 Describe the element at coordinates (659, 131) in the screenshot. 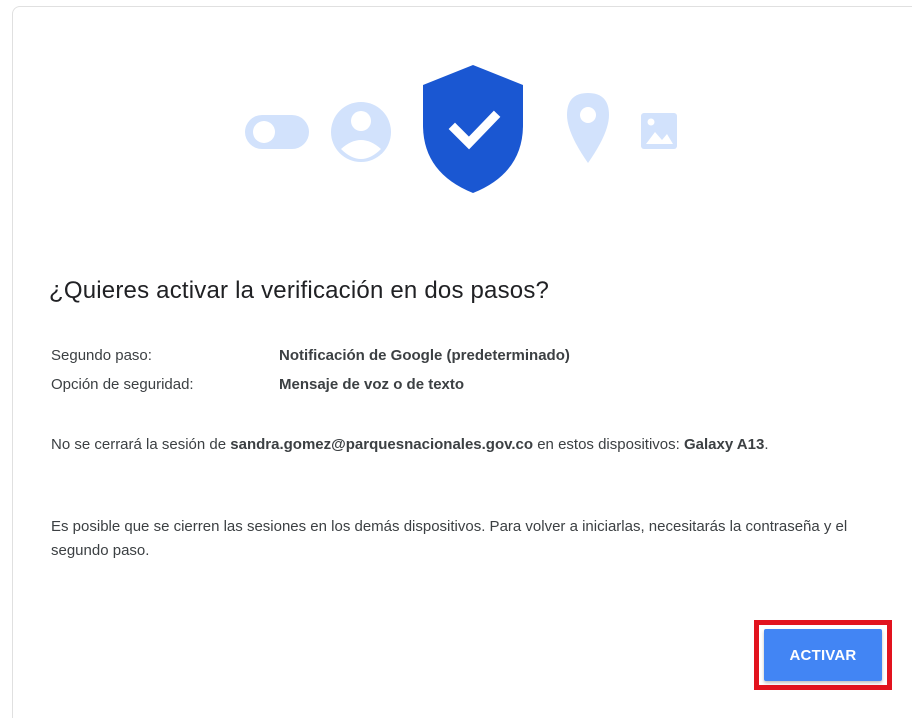

I see `image-icon` at that location.